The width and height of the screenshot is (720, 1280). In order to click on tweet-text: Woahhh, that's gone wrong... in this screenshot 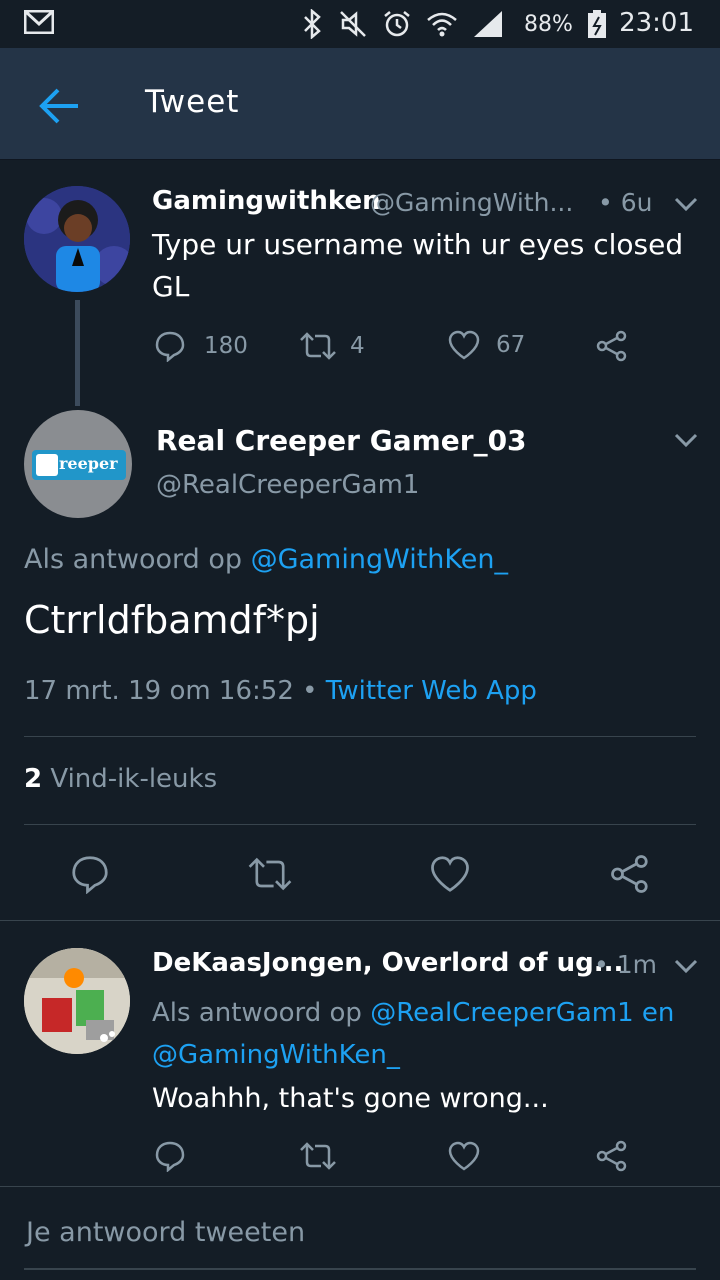, I will do `click(350, 1098)`.